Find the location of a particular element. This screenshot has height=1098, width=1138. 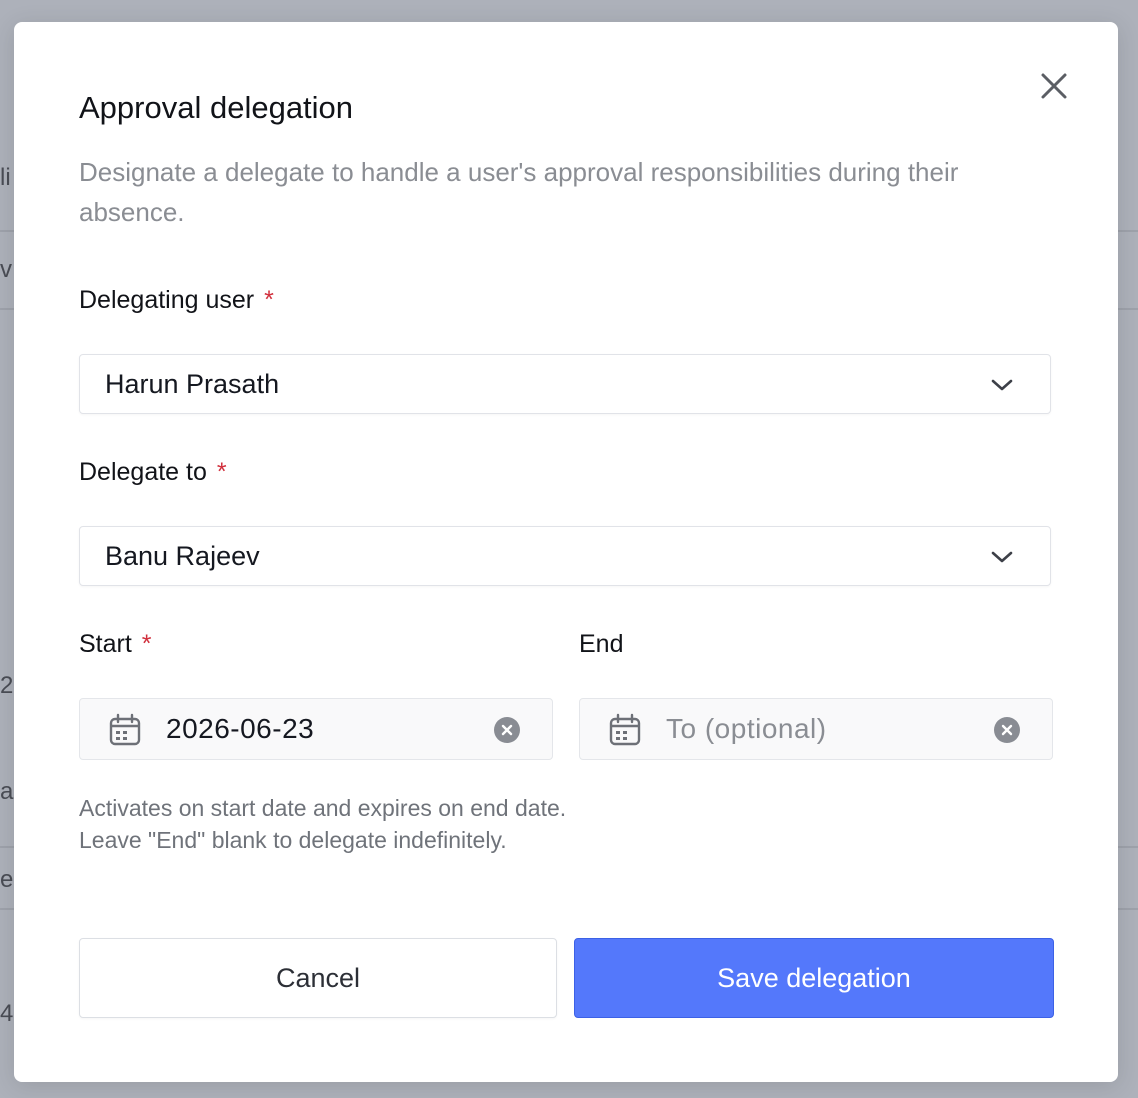

delegating-user-label: Delegating user * is located at coordinates (176, 300).